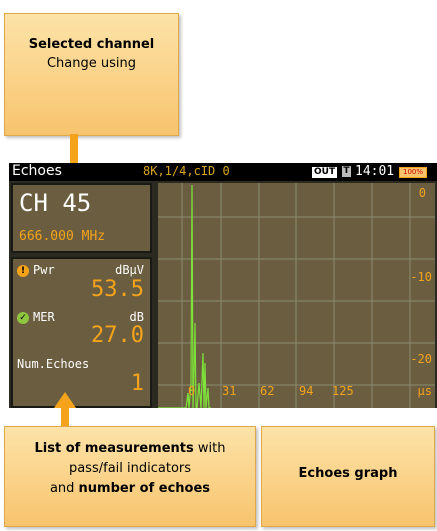  I want to click on callout-title: Selected channel, so click(91, 44).